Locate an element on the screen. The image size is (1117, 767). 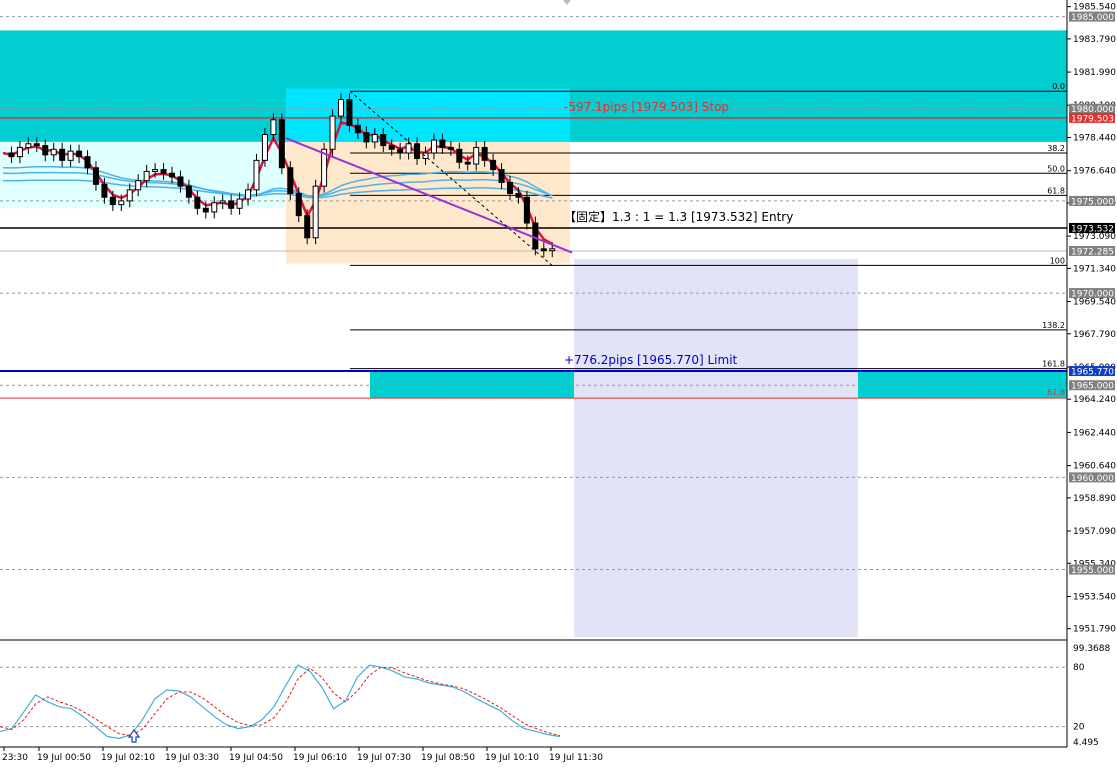
fibonacci-label: 61.8 is located at coordinates (1056, 190).